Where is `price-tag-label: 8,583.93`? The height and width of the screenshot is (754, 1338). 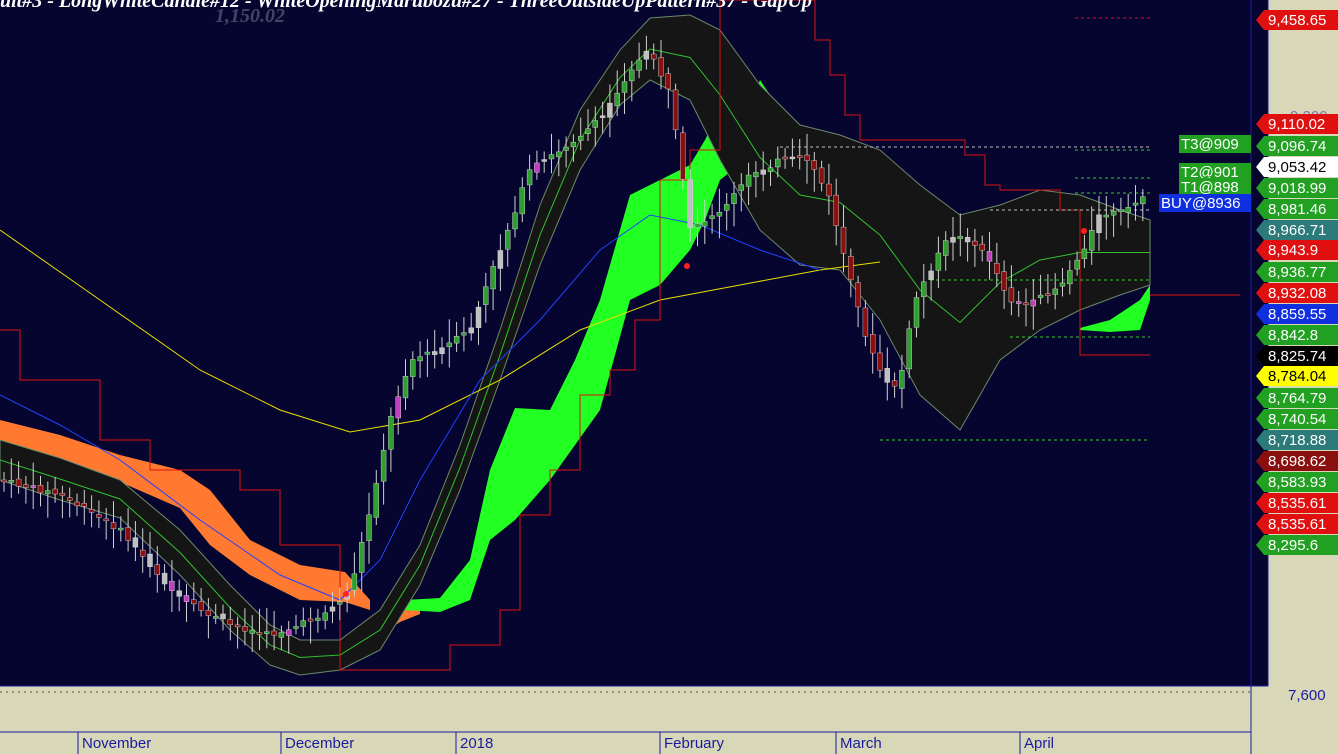
price-tag-label: 8,583.93 is located at coordinates (1297, 482).